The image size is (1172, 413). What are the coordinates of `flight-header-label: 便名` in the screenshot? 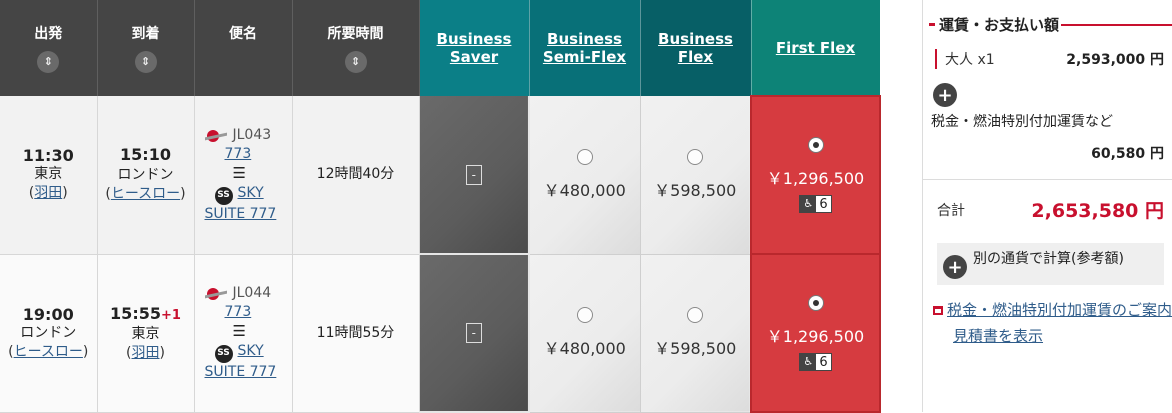 It's located at (243, 34).